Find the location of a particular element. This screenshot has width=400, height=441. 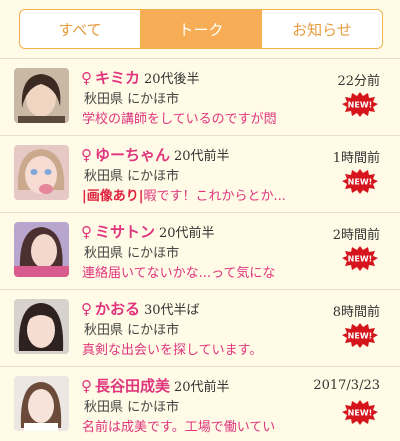

user-name: かおる is located at coordinates (118, 309).